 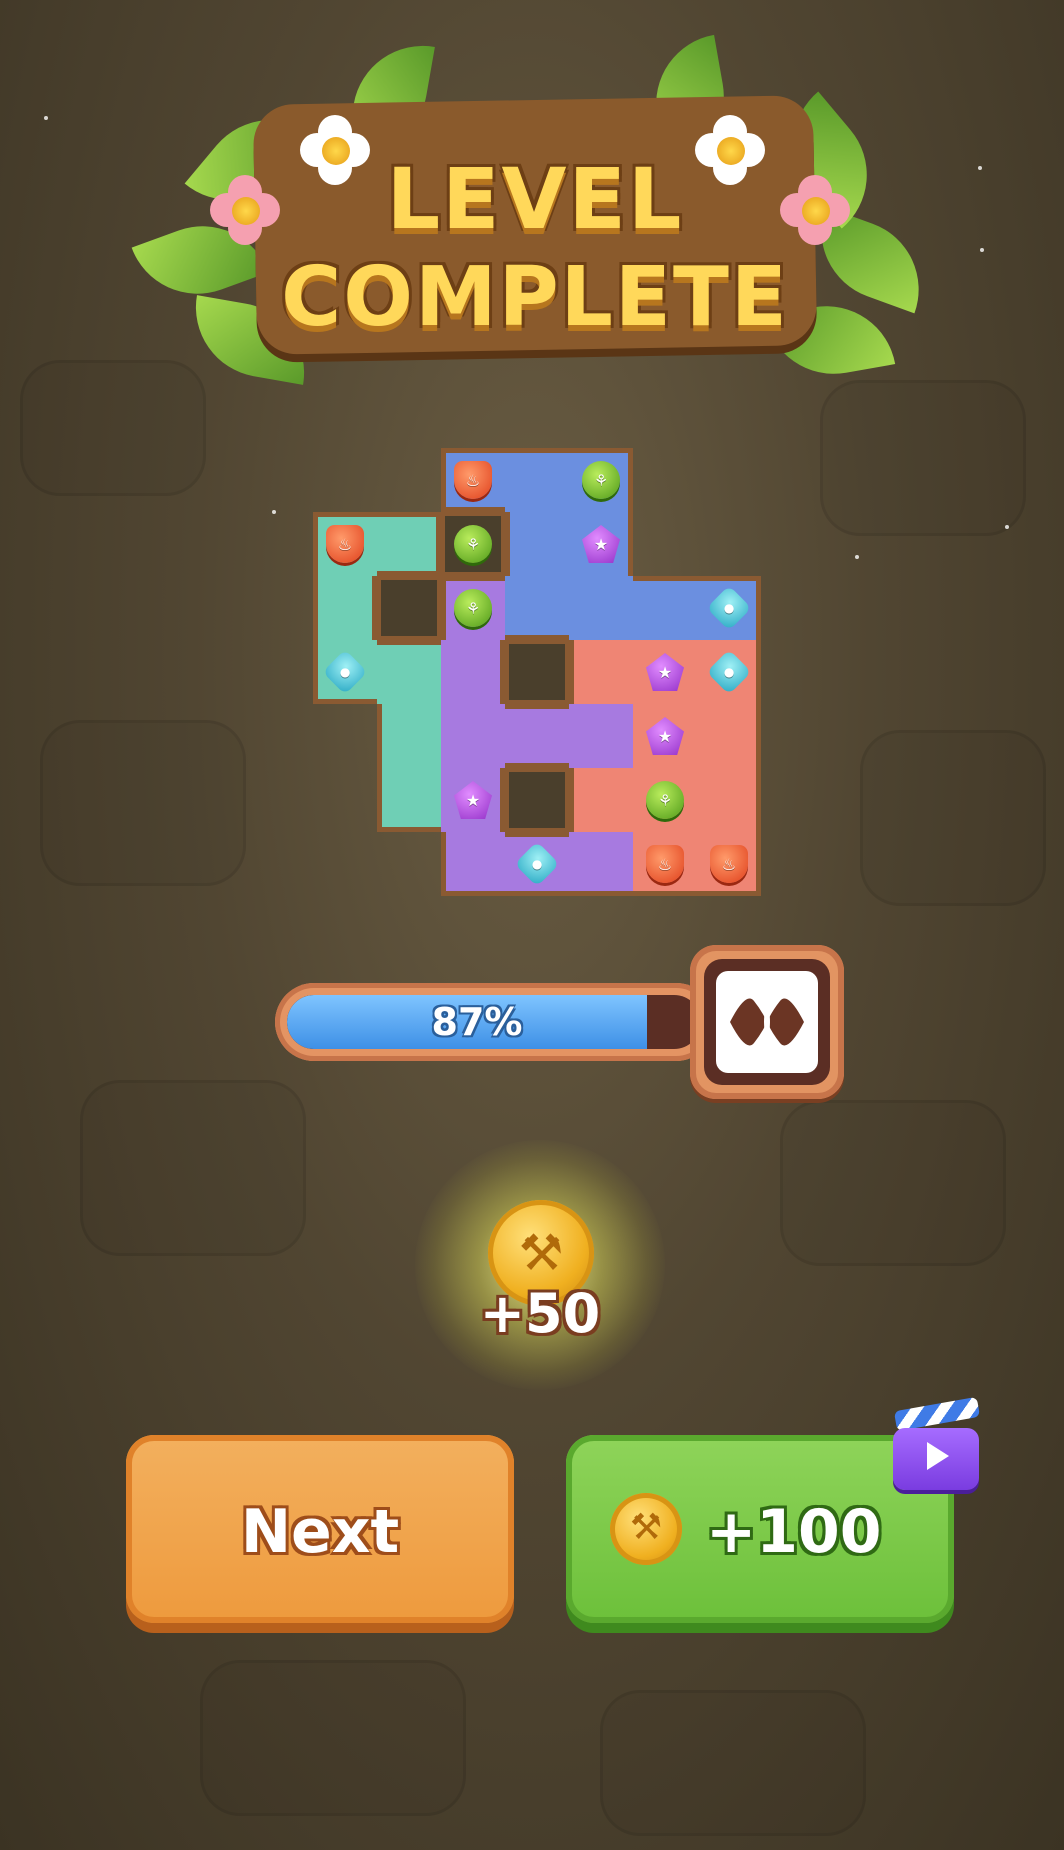 What do you see at coordinates (646, 1529) in the screenshot?
I see `shovel-coin-icon: ⚒` at bounding box center [646, 1529].